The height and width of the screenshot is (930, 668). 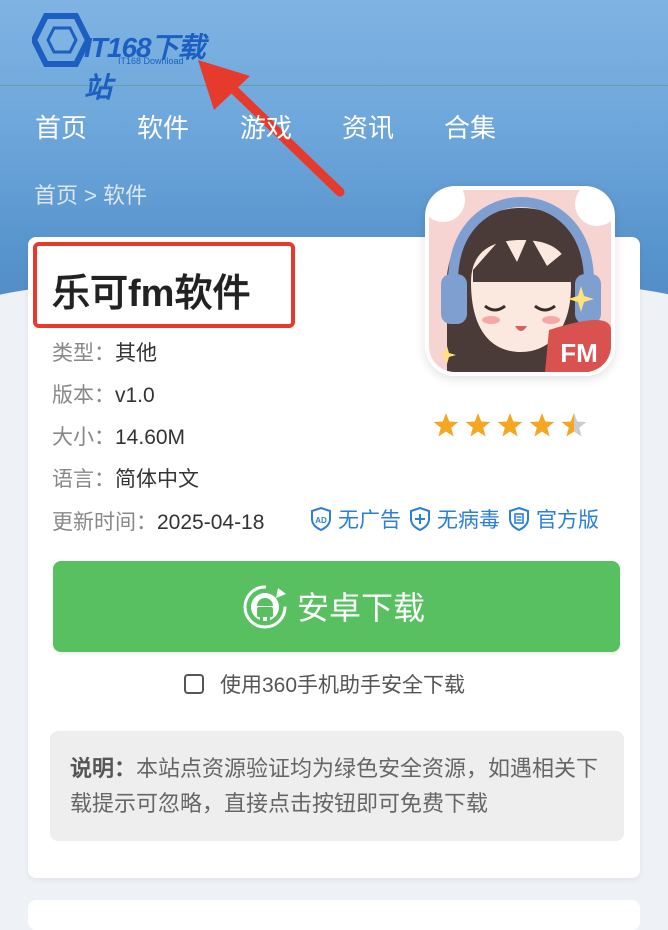 I want to click on info-size-value: 14.60M, so click(x=150, y=437).